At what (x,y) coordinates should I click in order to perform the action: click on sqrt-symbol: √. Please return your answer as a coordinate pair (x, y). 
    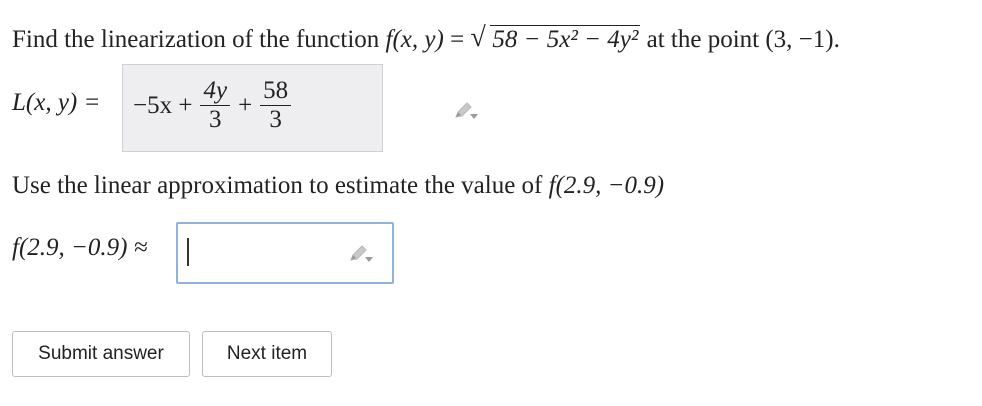
    Looking at the image, I should click on (478, 37).